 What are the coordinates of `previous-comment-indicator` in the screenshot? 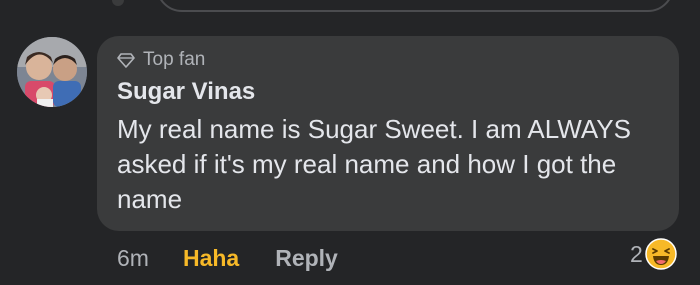 It's located at (118, 3).